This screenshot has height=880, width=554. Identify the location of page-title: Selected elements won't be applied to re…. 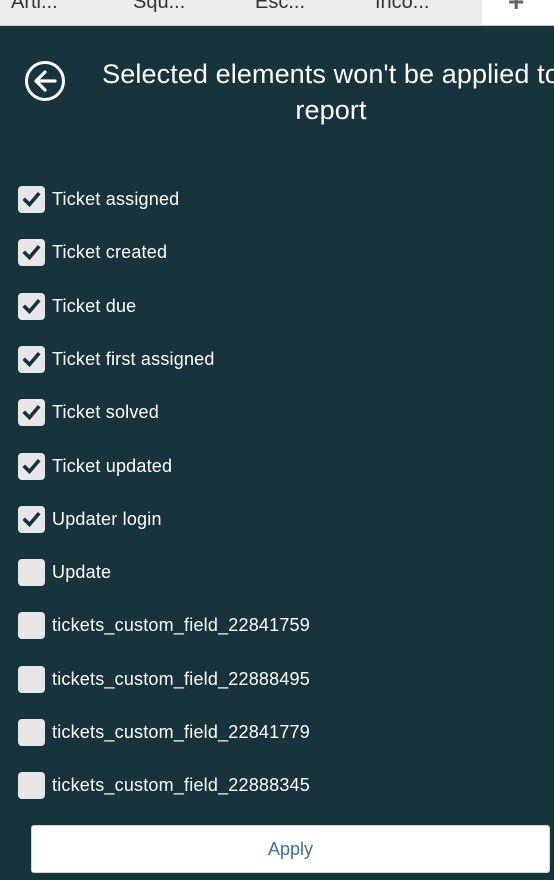
(328, 92).